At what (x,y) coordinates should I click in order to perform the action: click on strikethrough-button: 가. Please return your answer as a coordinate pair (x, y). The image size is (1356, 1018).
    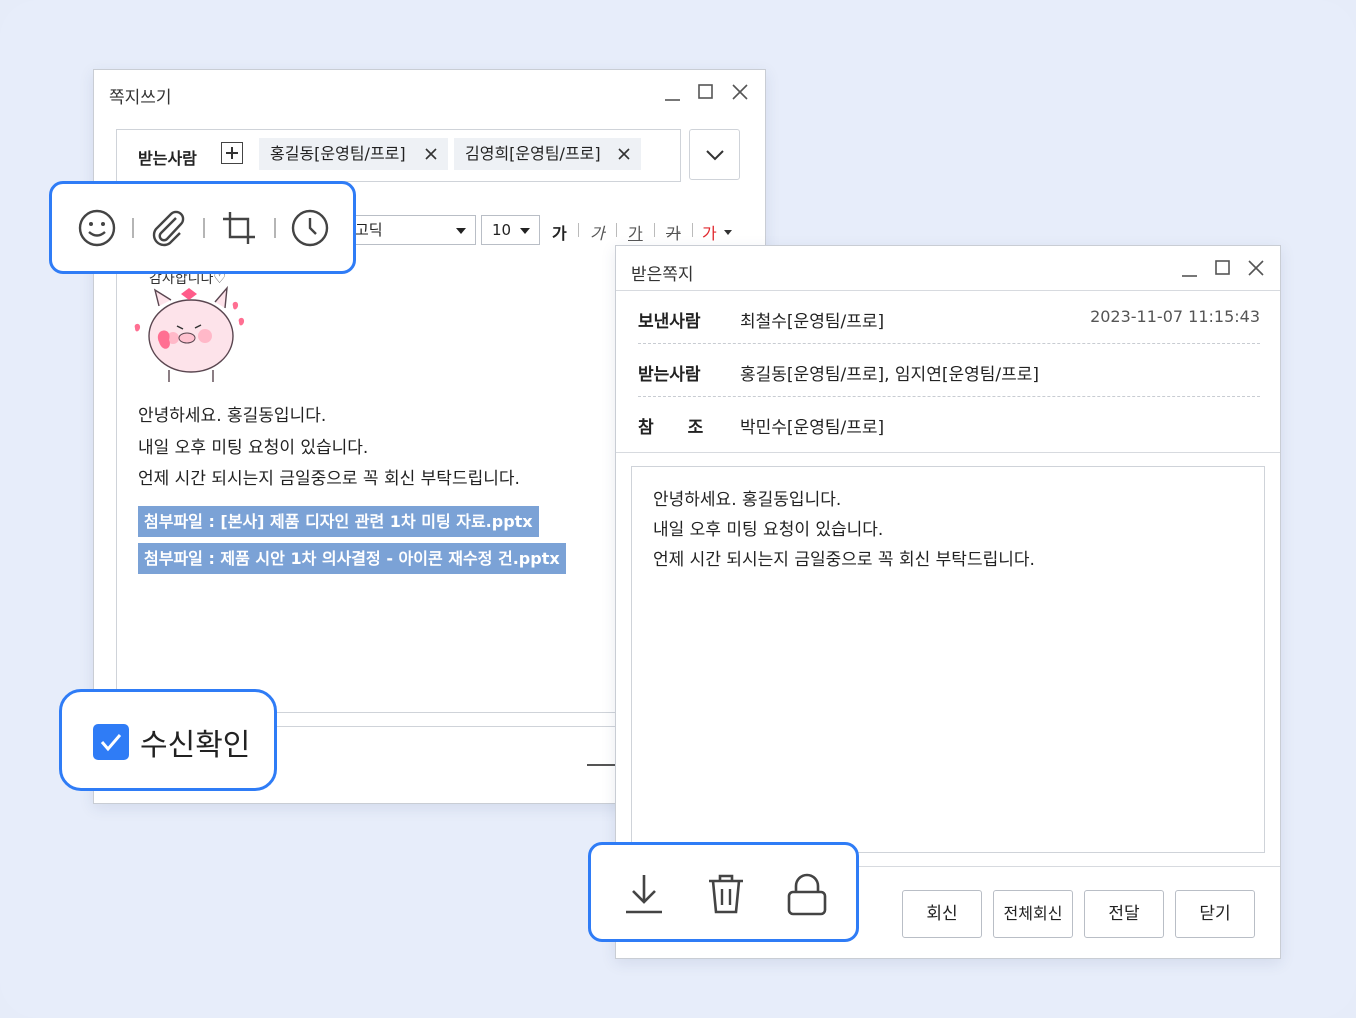
    Looking at the image, I should click on (673, 232).